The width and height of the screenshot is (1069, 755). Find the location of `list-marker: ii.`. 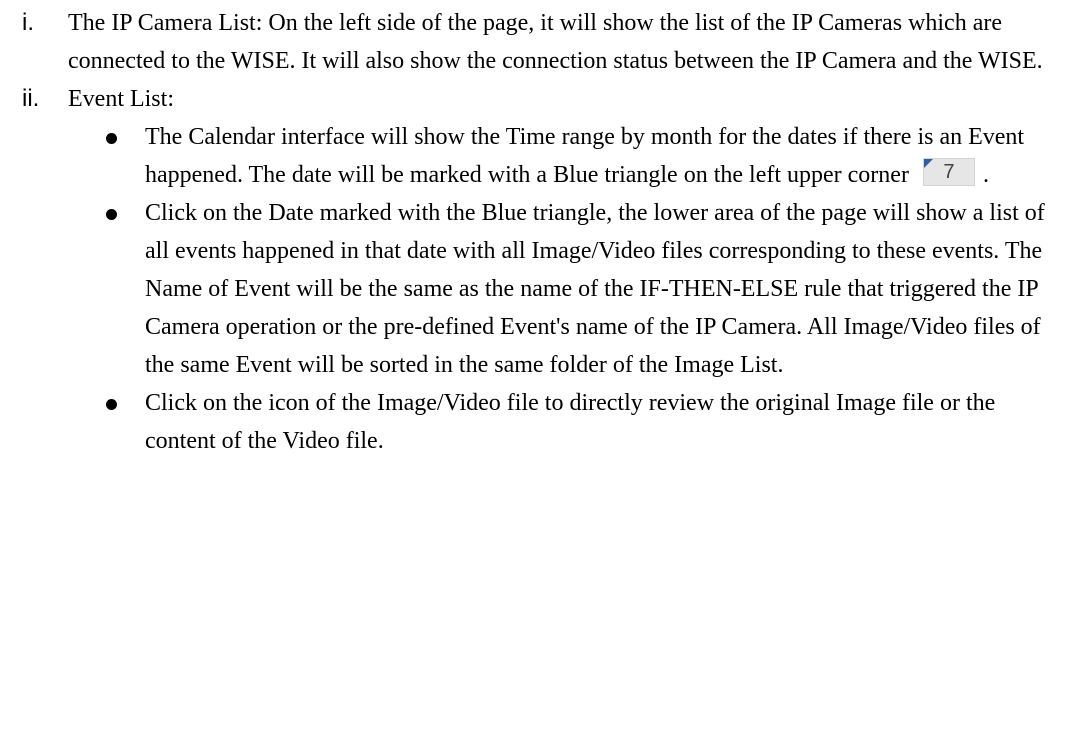

list-marker: ii. is located at coordinates (31, 98).